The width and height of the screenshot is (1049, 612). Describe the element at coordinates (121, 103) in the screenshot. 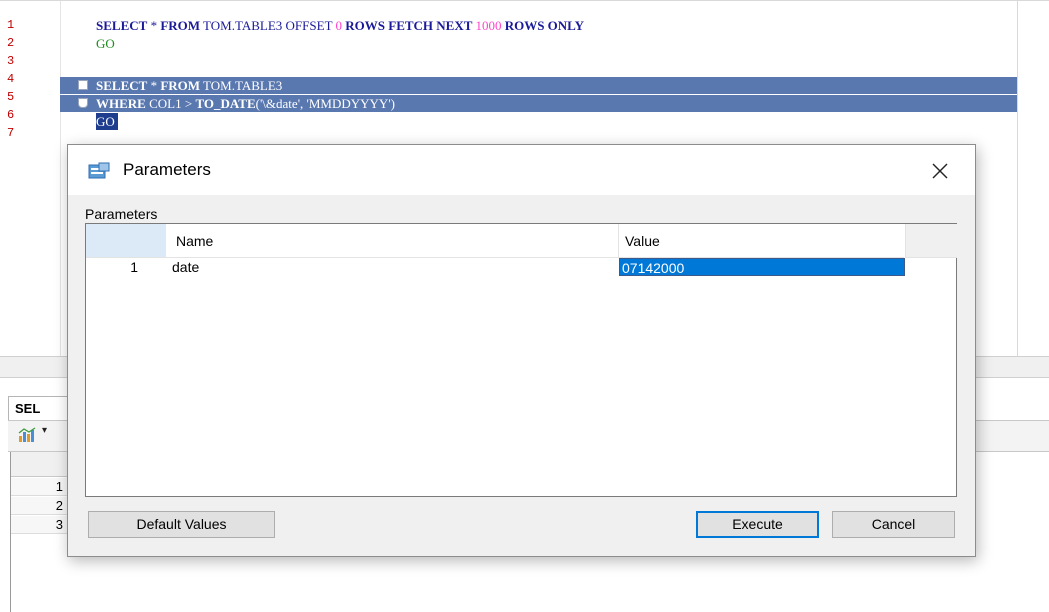

I see `sql-keyword: WHERE` at that location.